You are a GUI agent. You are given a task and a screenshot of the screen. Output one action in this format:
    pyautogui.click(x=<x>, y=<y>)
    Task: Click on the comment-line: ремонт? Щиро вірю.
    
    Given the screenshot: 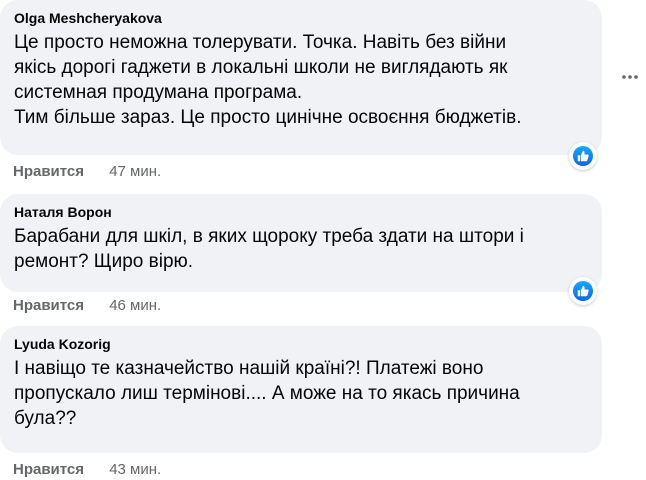 What is the action you would take?
    pyautogui.click(x=104, y=261)
    